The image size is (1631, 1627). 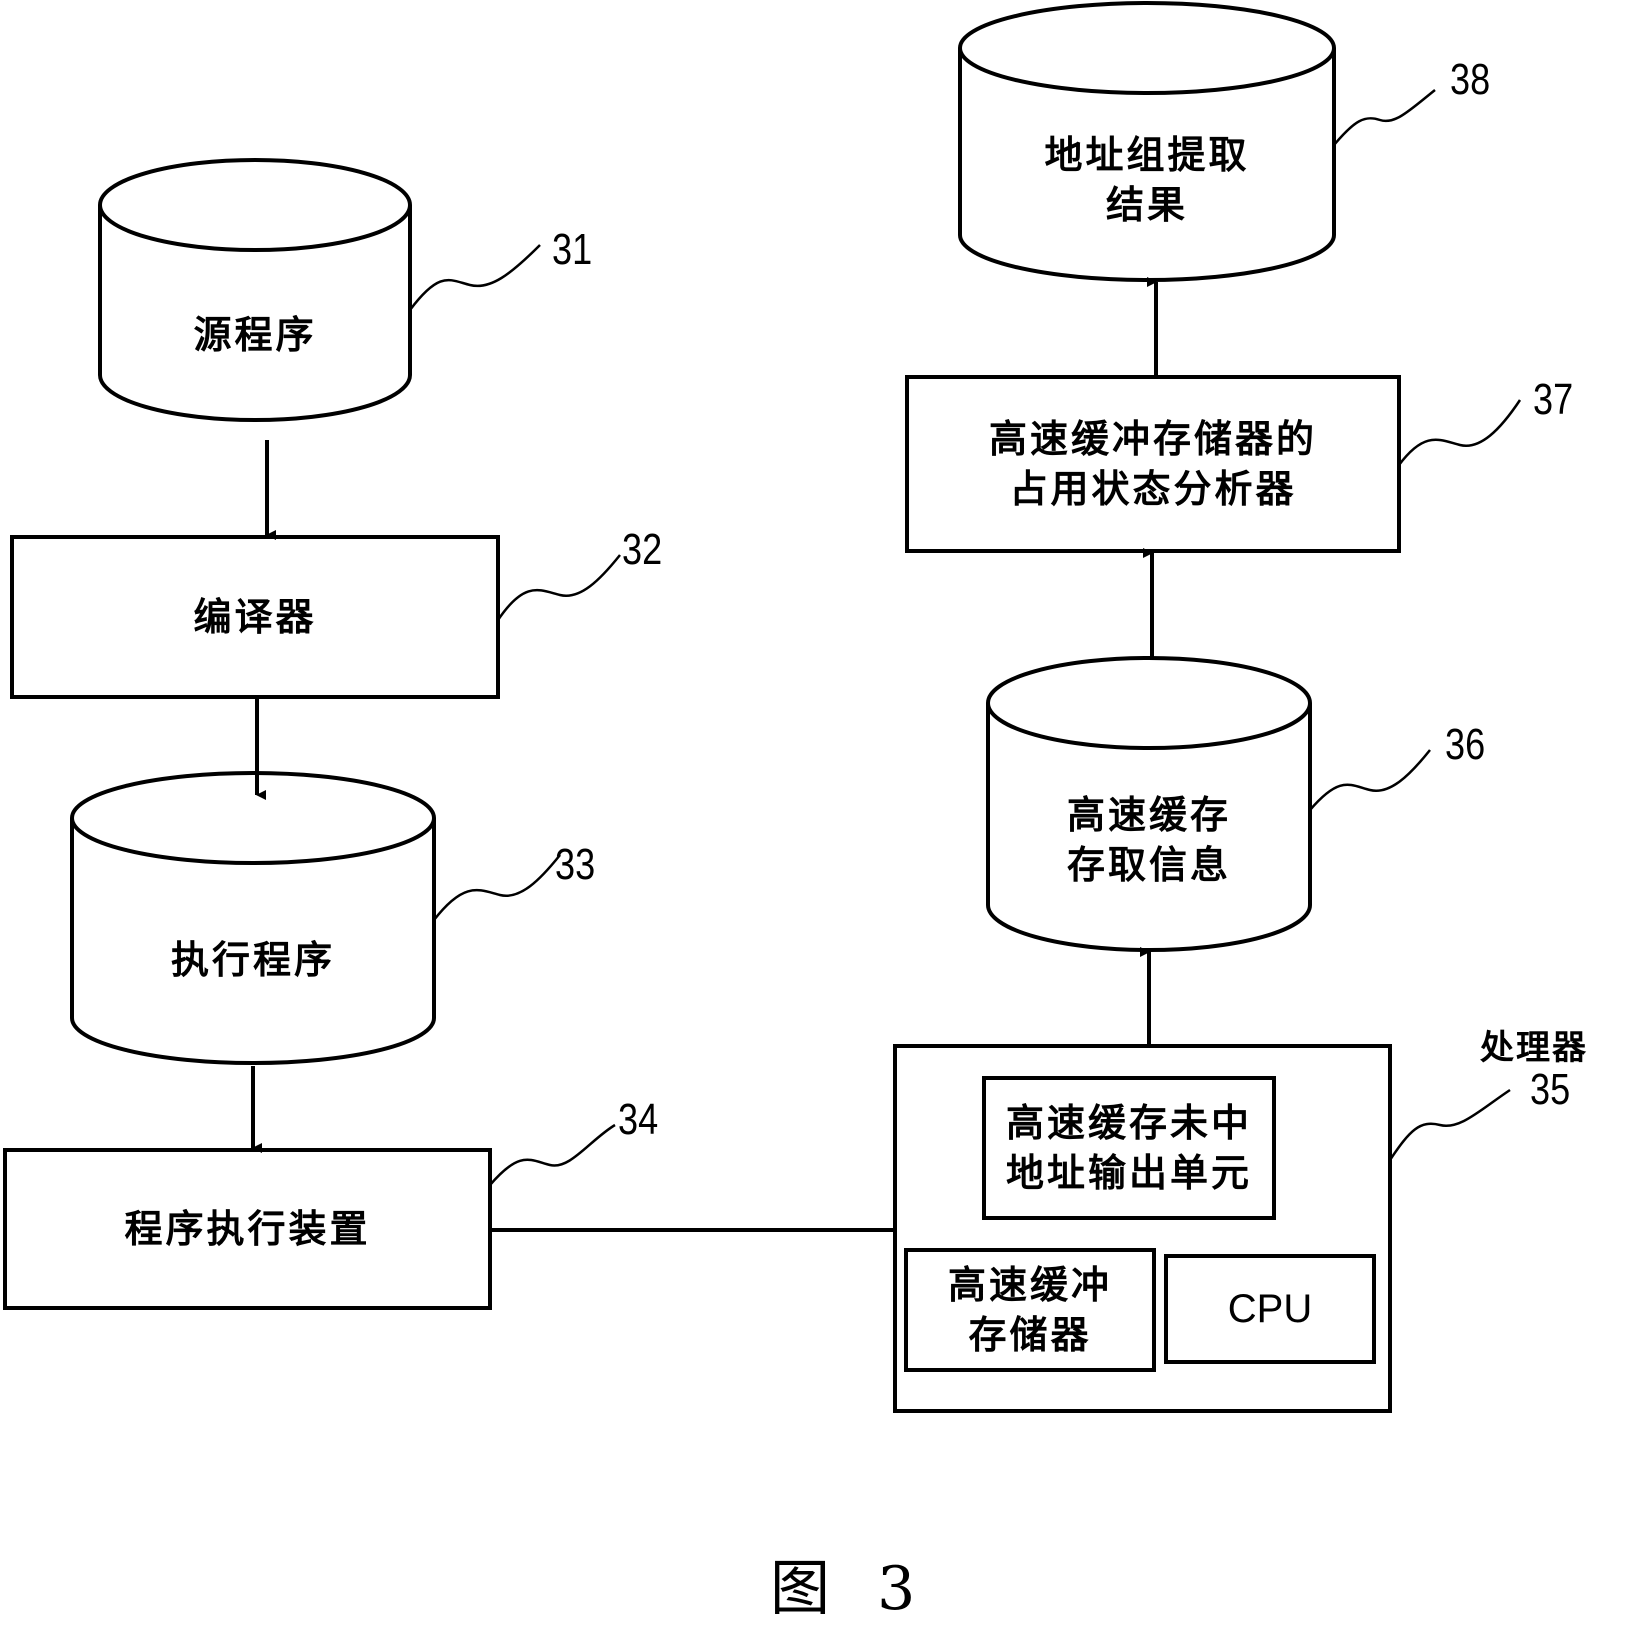 I want to click on ref-36: 36, so click(x=1465, y=744).